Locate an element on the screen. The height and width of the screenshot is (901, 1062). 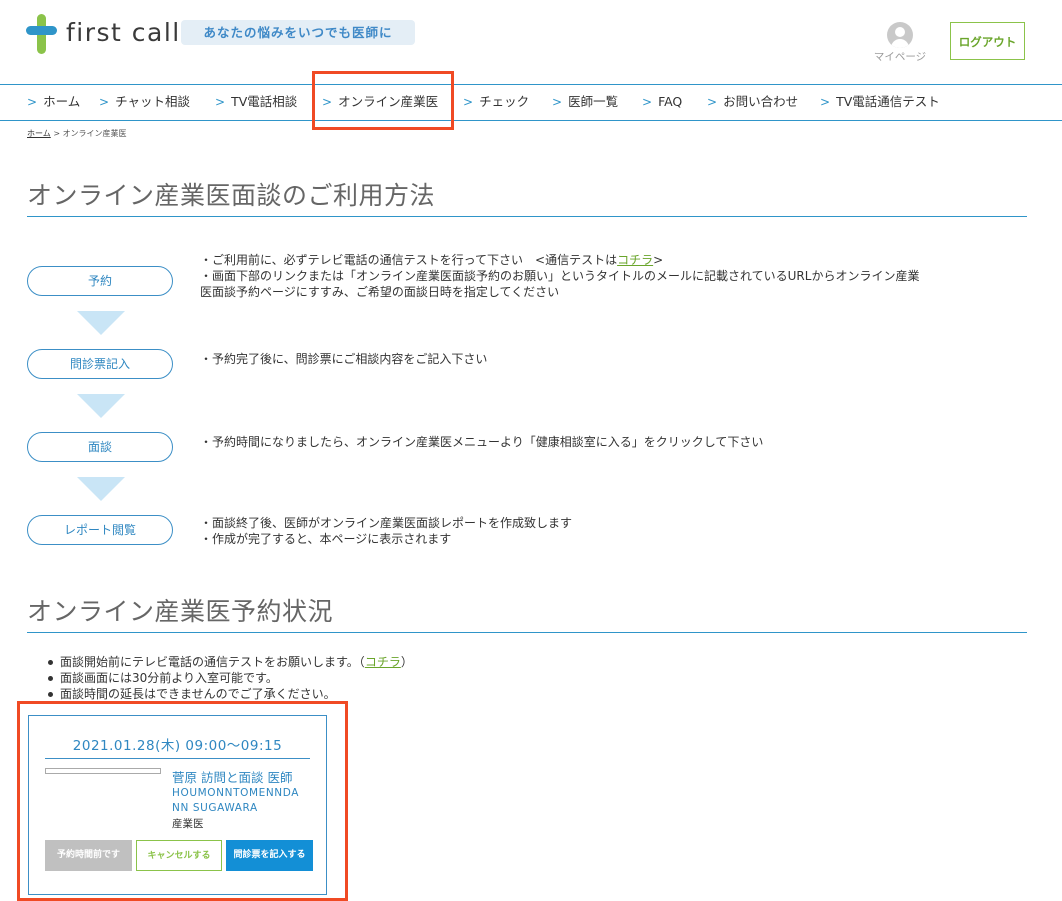
step-interview-button: 面談 is located at coordinates (100, 447).